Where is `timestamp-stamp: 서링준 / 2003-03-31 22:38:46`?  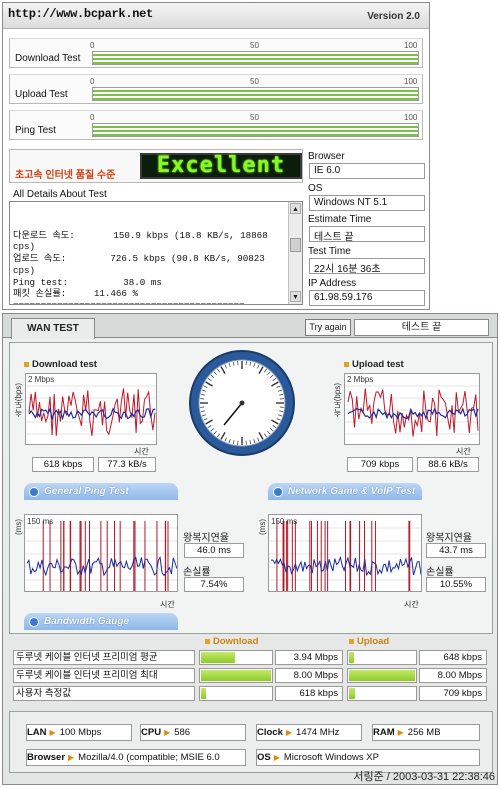 timestamp-stamp: 서링준 / 2003-03-31 22:38:46 is located at coordinates (424, 777).